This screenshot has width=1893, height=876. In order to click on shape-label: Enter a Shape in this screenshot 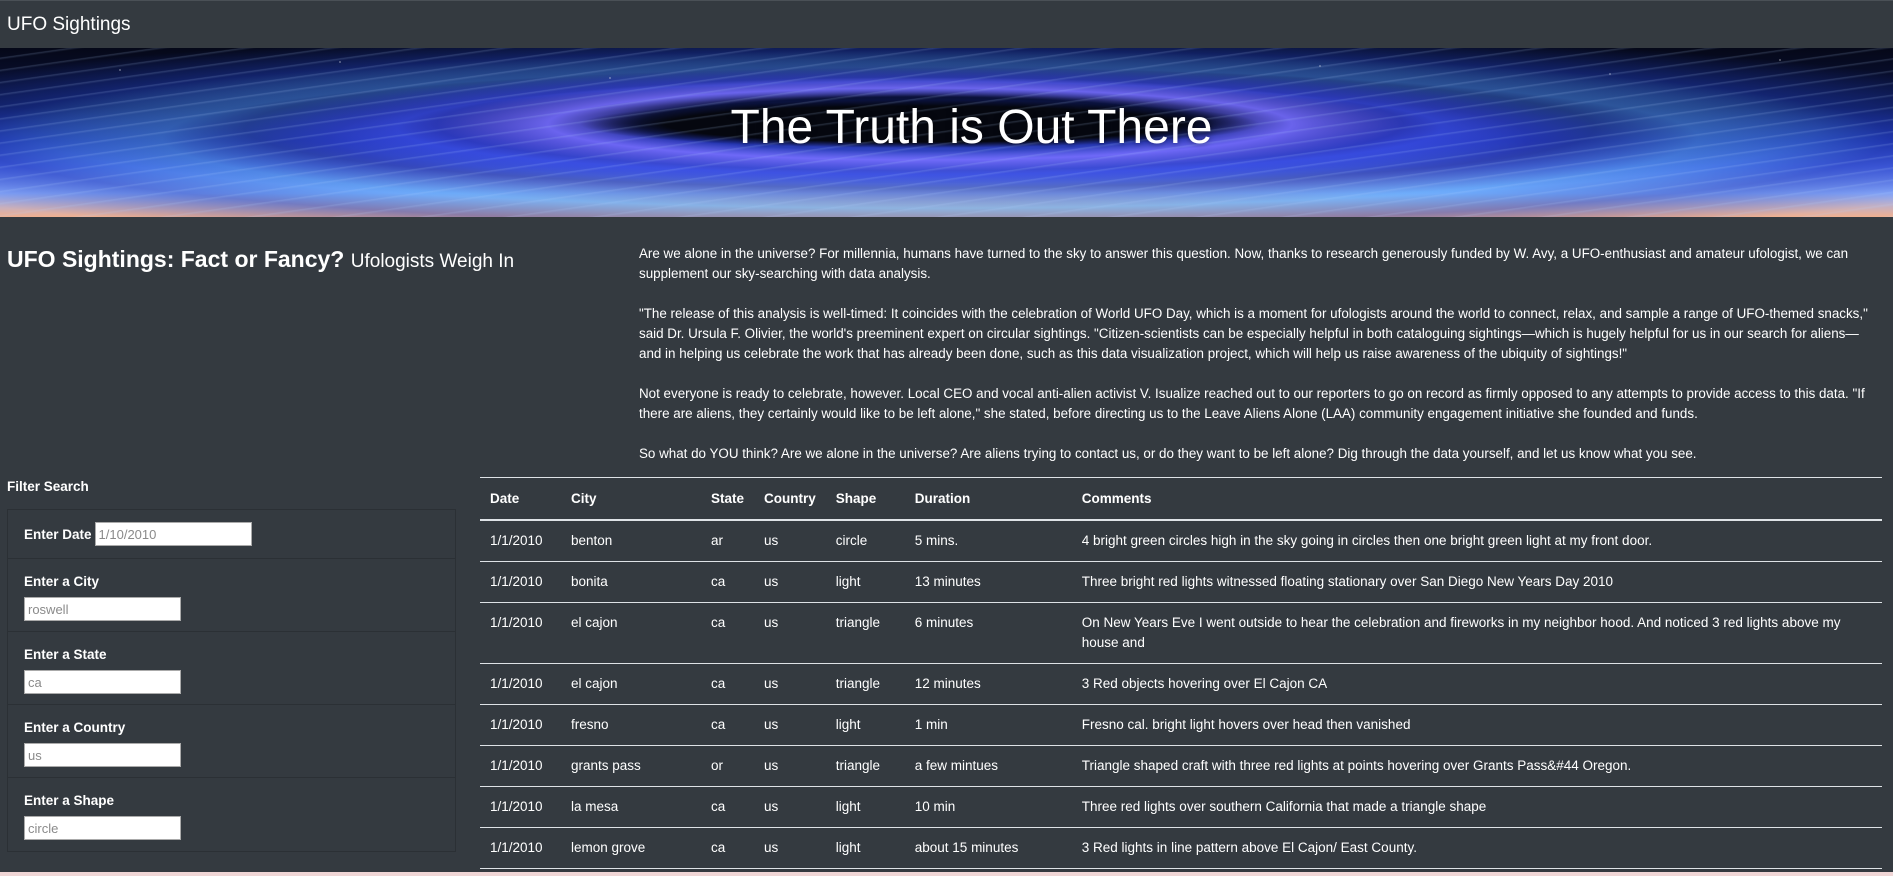, I will do `click(69, 800)`.